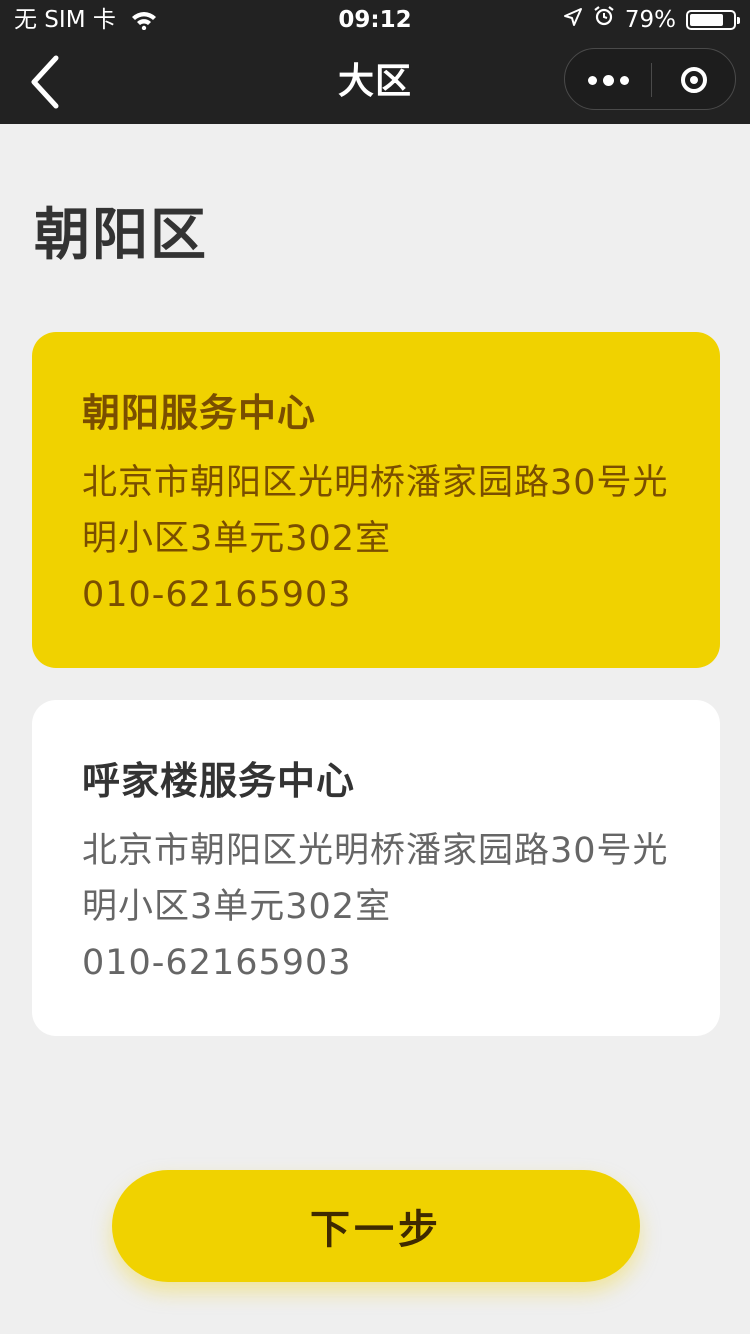 Image resolution: width=750 pixels, height=1334 pixels. I want to click on status-right-group: 79%, so click(651, 20).